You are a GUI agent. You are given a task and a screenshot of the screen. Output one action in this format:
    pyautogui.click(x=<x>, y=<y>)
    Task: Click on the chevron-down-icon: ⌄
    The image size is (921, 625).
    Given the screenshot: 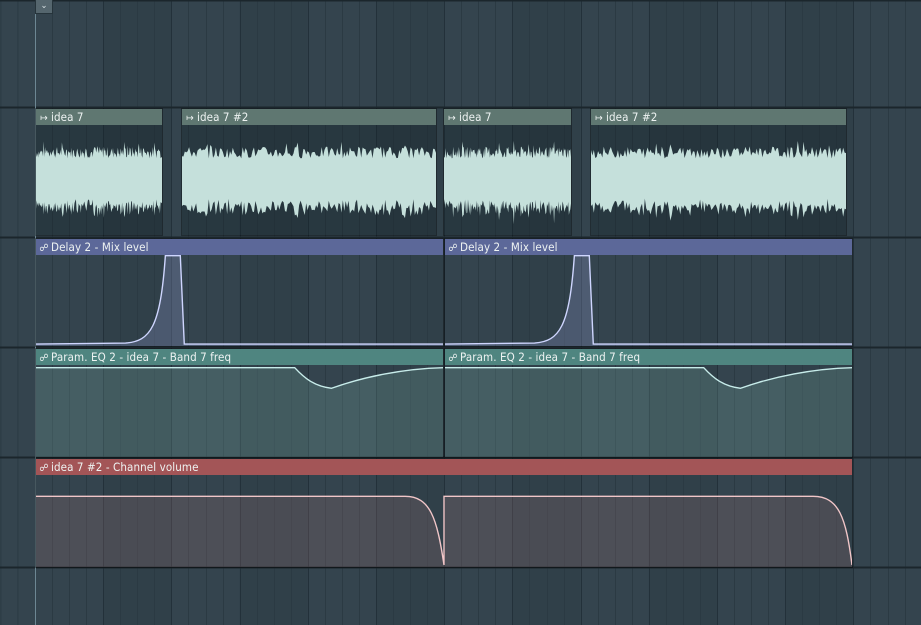 What is the action you would take?
    pyautogui.click(x=44, y=6)
    